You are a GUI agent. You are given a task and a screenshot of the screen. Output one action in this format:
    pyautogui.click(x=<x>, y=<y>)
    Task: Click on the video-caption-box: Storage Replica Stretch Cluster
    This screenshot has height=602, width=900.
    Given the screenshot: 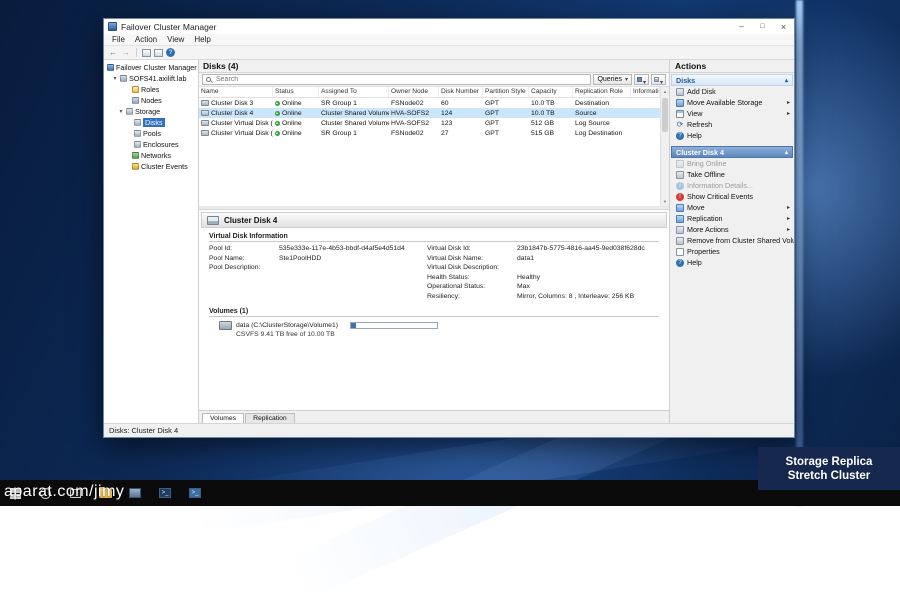 What is the action you would take?
    pyautogui.click(x=829, y=468)
    